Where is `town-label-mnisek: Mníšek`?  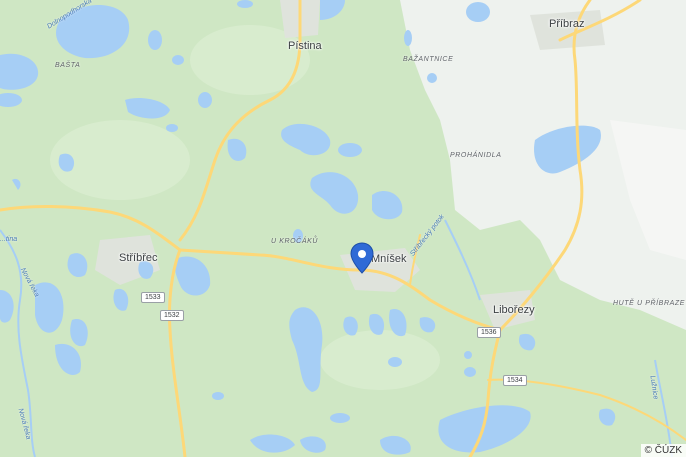
town-label-mnisek: Mníšek is located at coordinates (388, 259).